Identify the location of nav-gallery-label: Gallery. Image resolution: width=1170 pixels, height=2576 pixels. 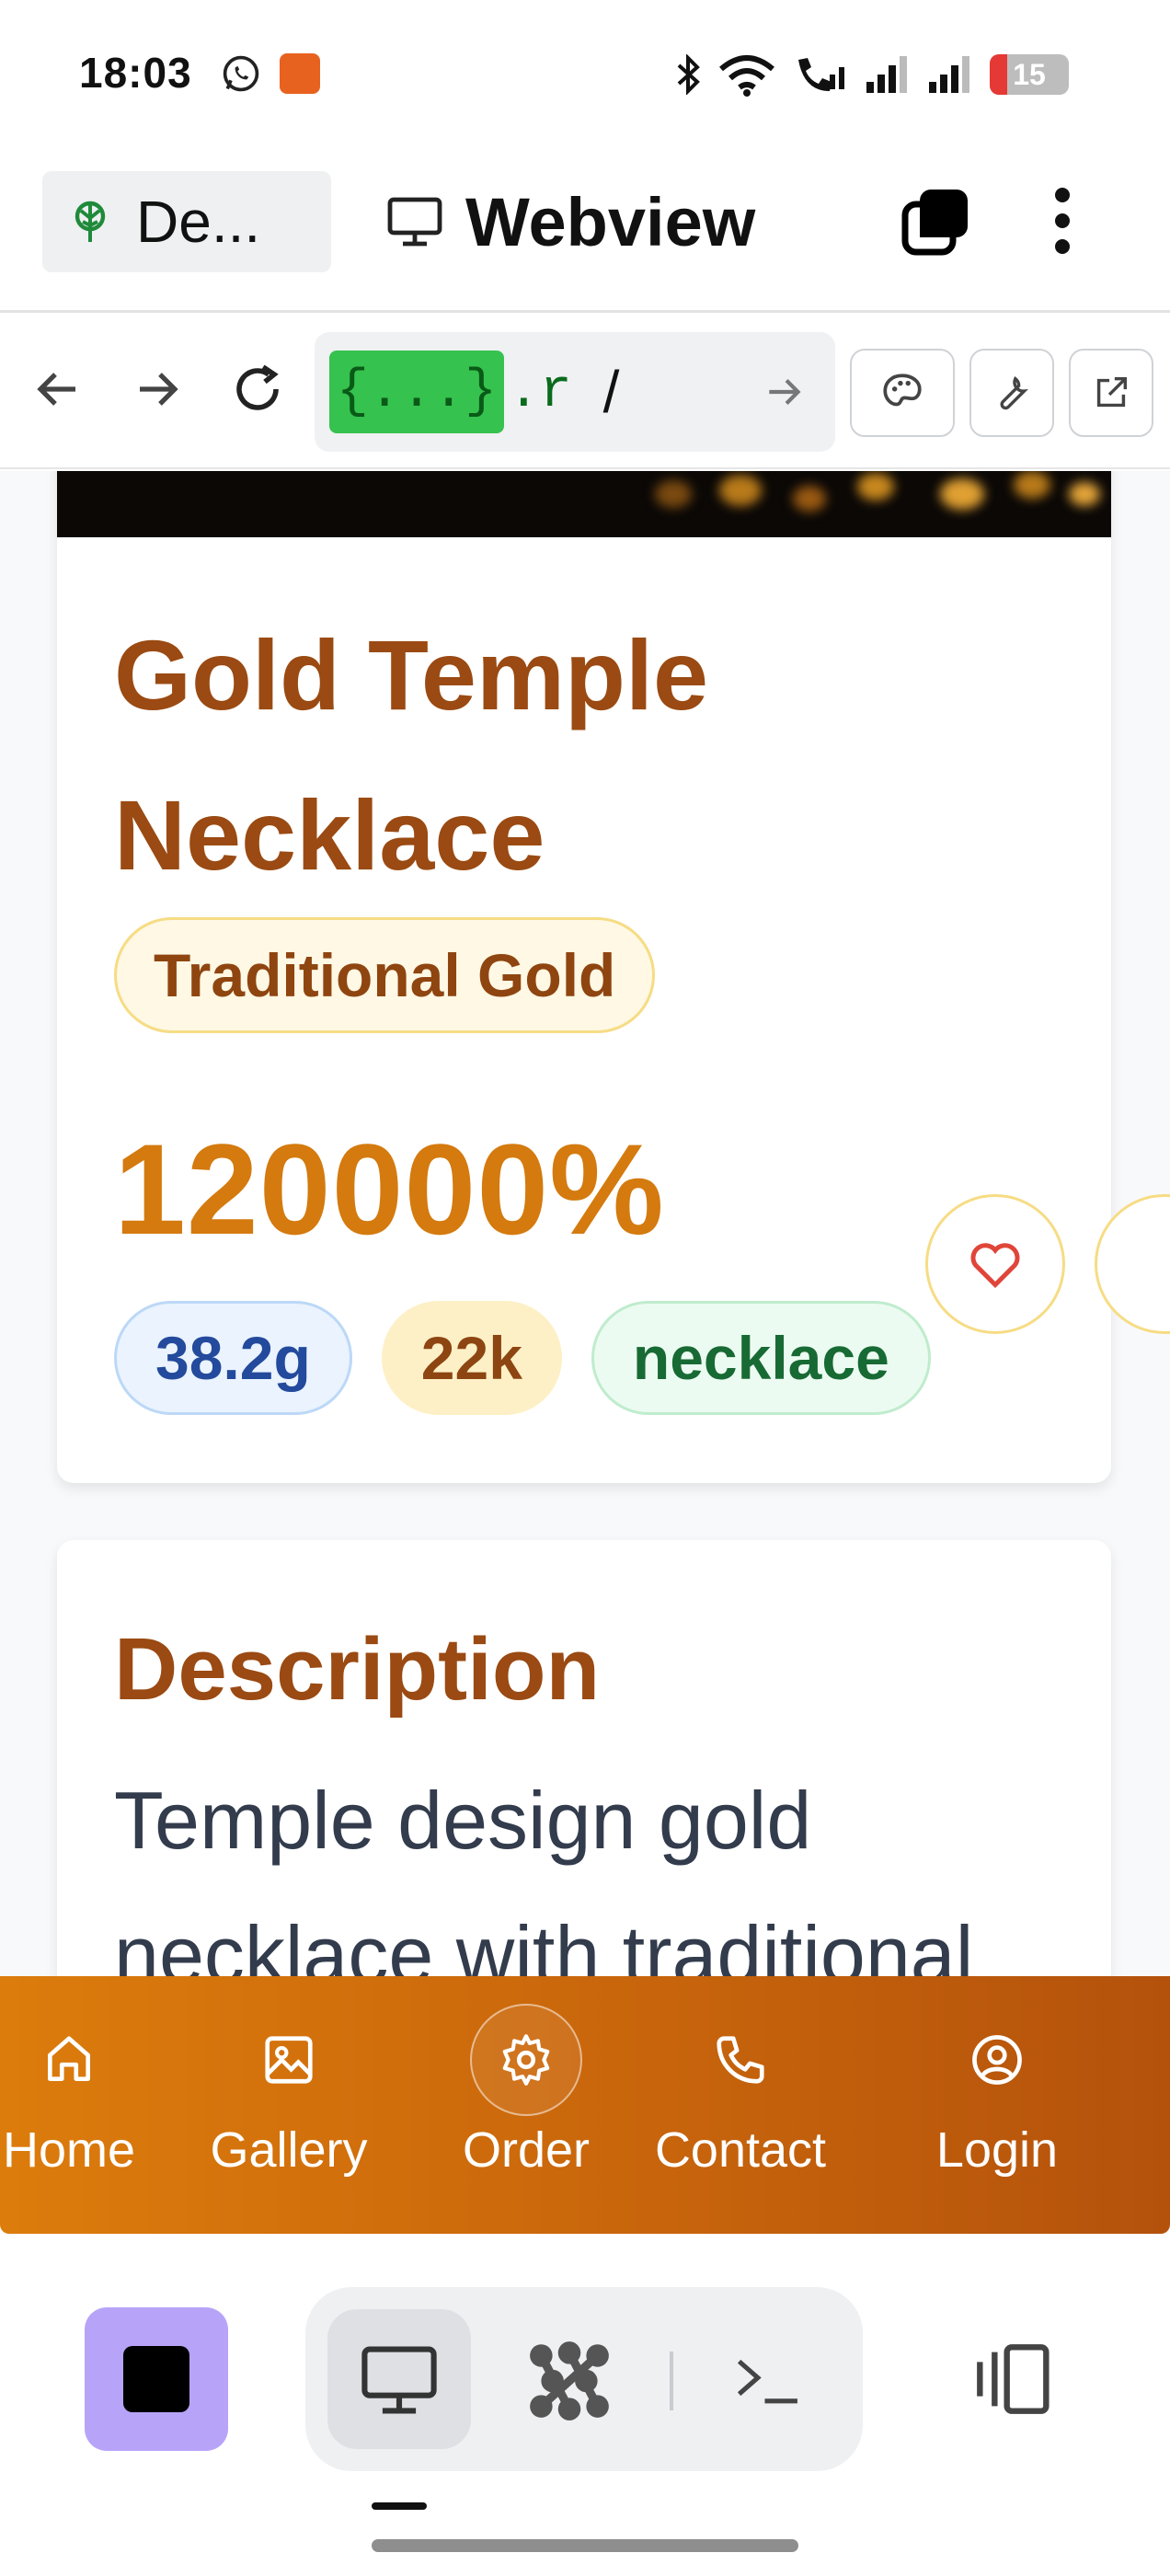
(289, 2150).